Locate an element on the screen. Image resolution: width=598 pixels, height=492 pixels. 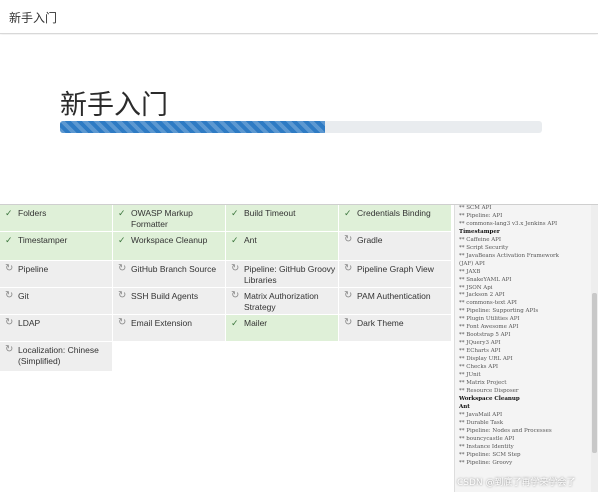
plugin-item: ✓ OWASP Markup Formatter is located at coordinates (169, 218).